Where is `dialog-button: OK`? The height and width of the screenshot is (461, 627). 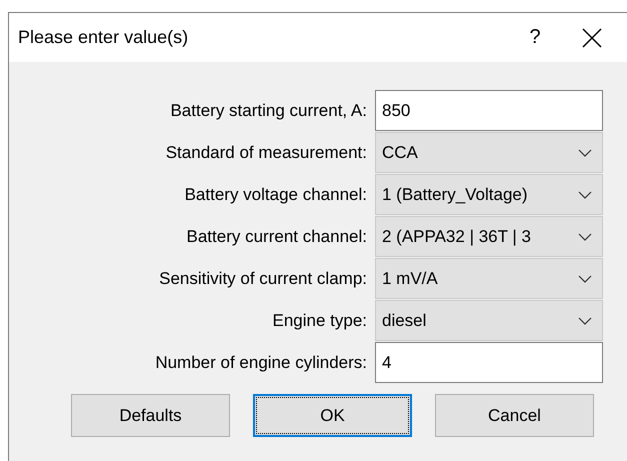 dialog-button: OK is located at coordinates (332, 415).